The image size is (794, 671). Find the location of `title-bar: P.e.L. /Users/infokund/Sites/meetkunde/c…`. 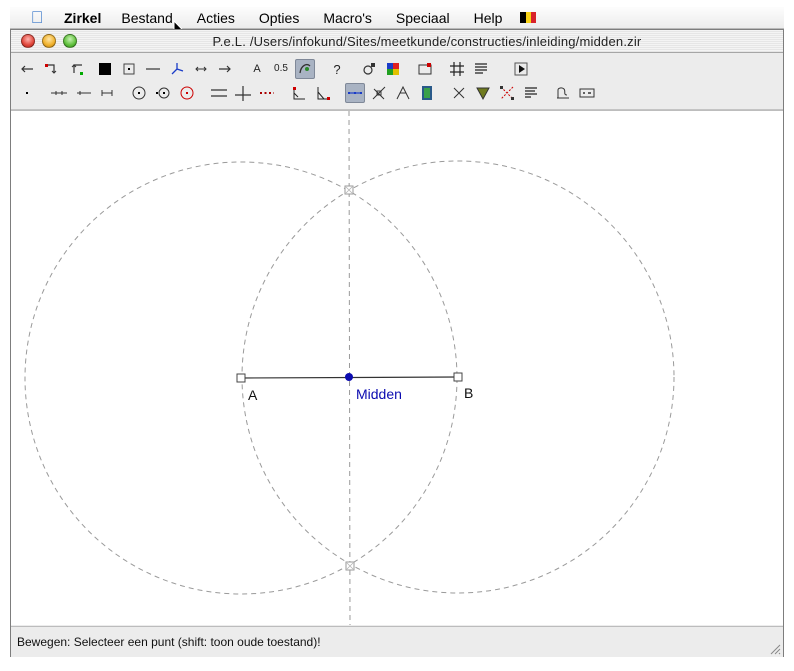

title-bar: P.e.L. /Users/infokund/Sites/meetkunde/c… is located at coordinates (397, 41).